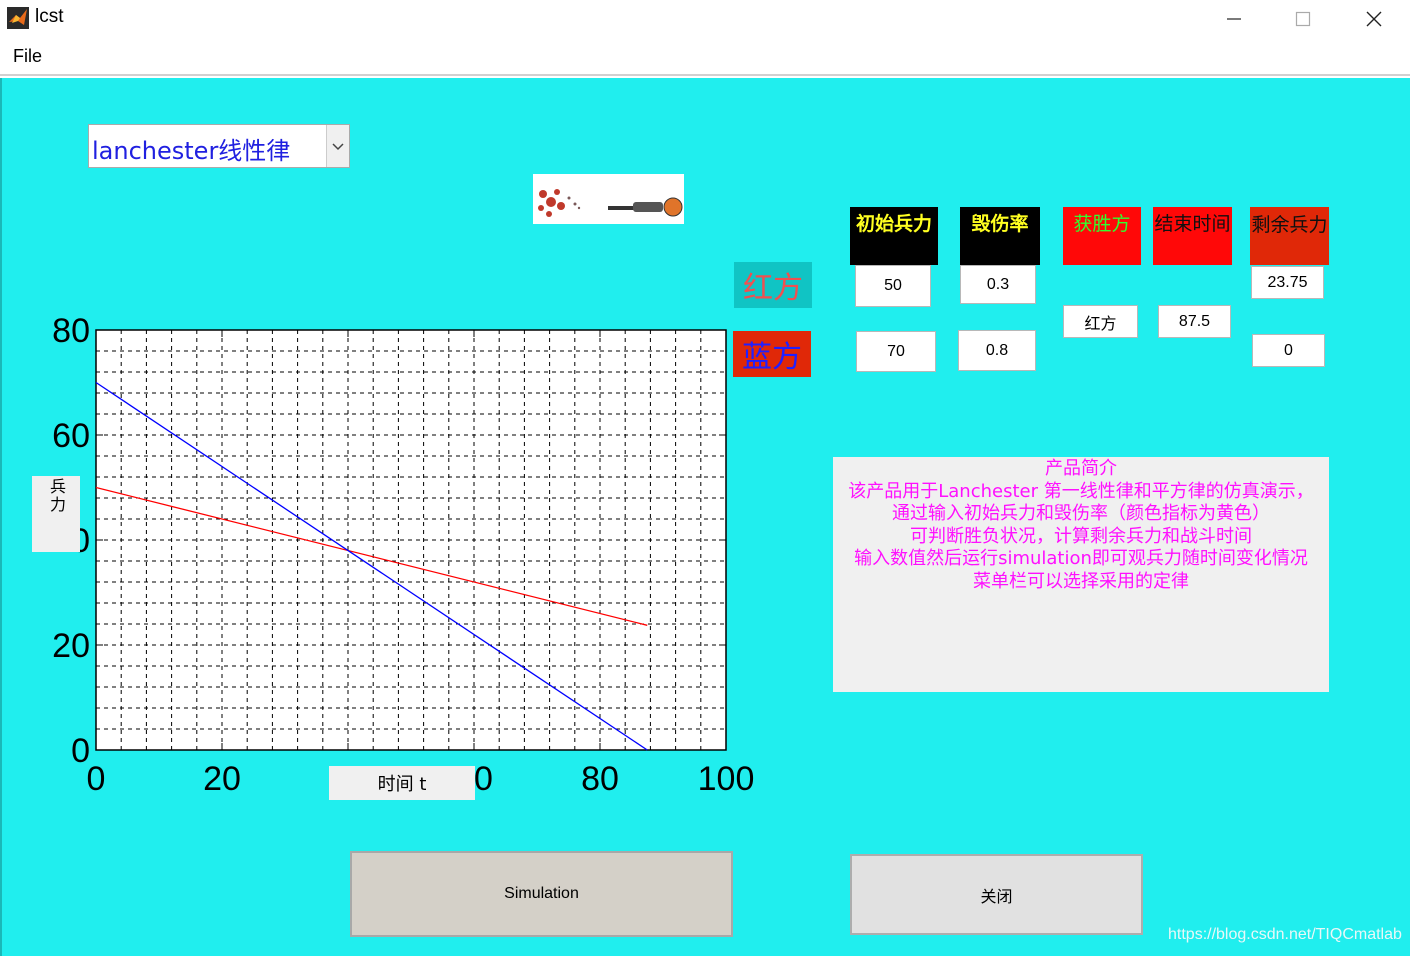  What do you see at coordinates (71, 436) in the screenshot?
I see `y-tick-label: 60` at bounding box center [71, 436].